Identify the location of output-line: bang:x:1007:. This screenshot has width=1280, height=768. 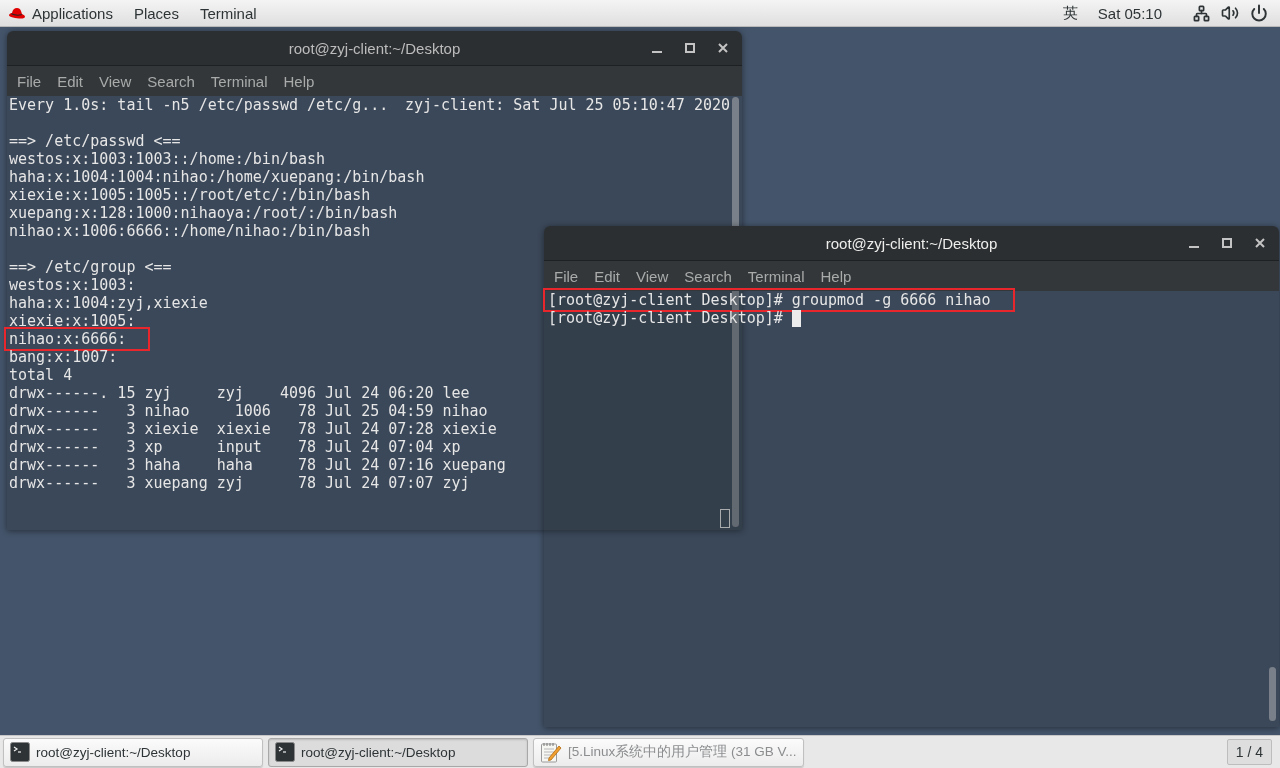
(63, 357).